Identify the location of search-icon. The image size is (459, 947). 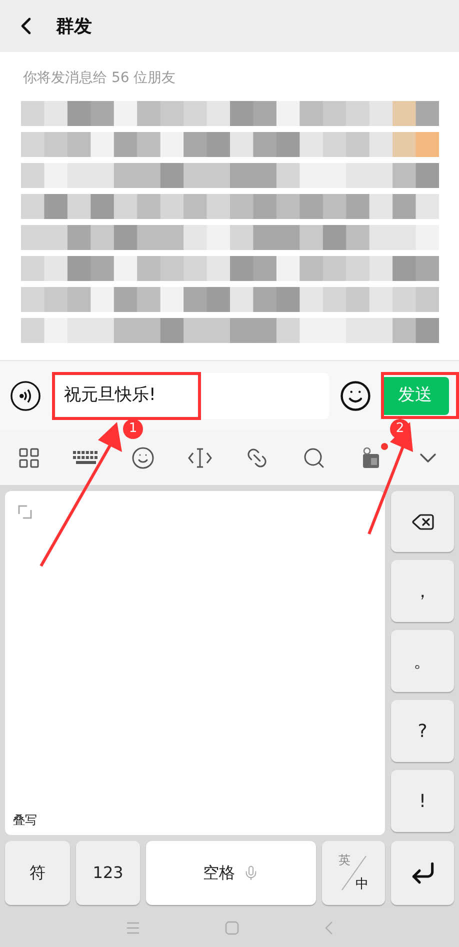
(314, 458).